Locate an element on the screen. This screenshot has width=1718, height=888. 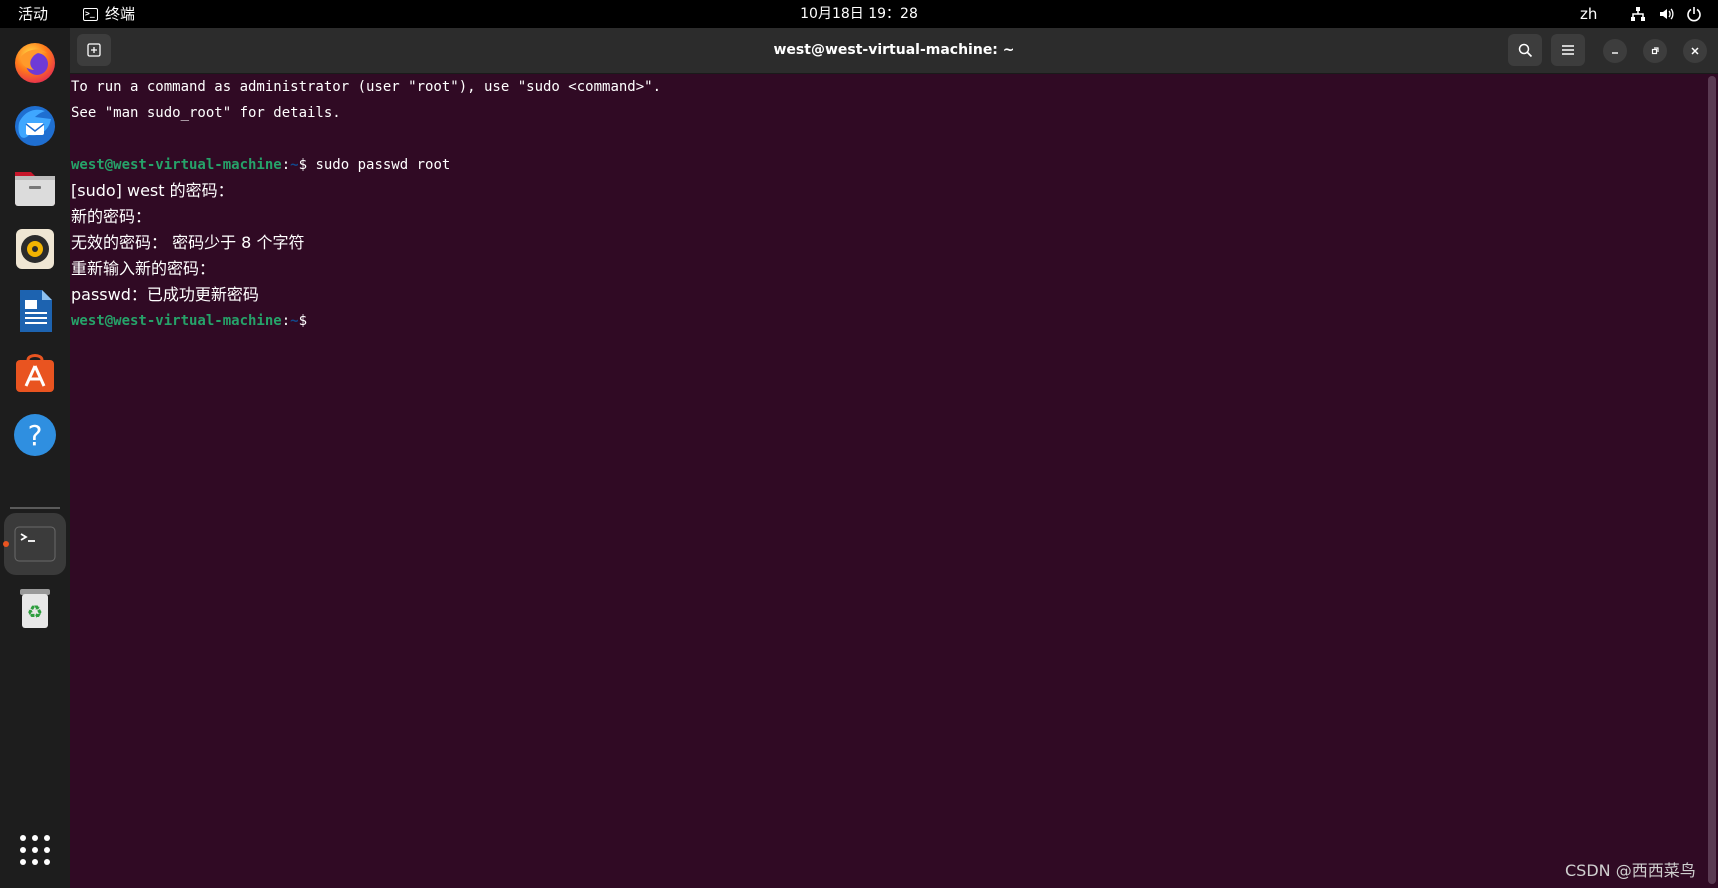
minimize-button is located at coordinates (1615, 51).